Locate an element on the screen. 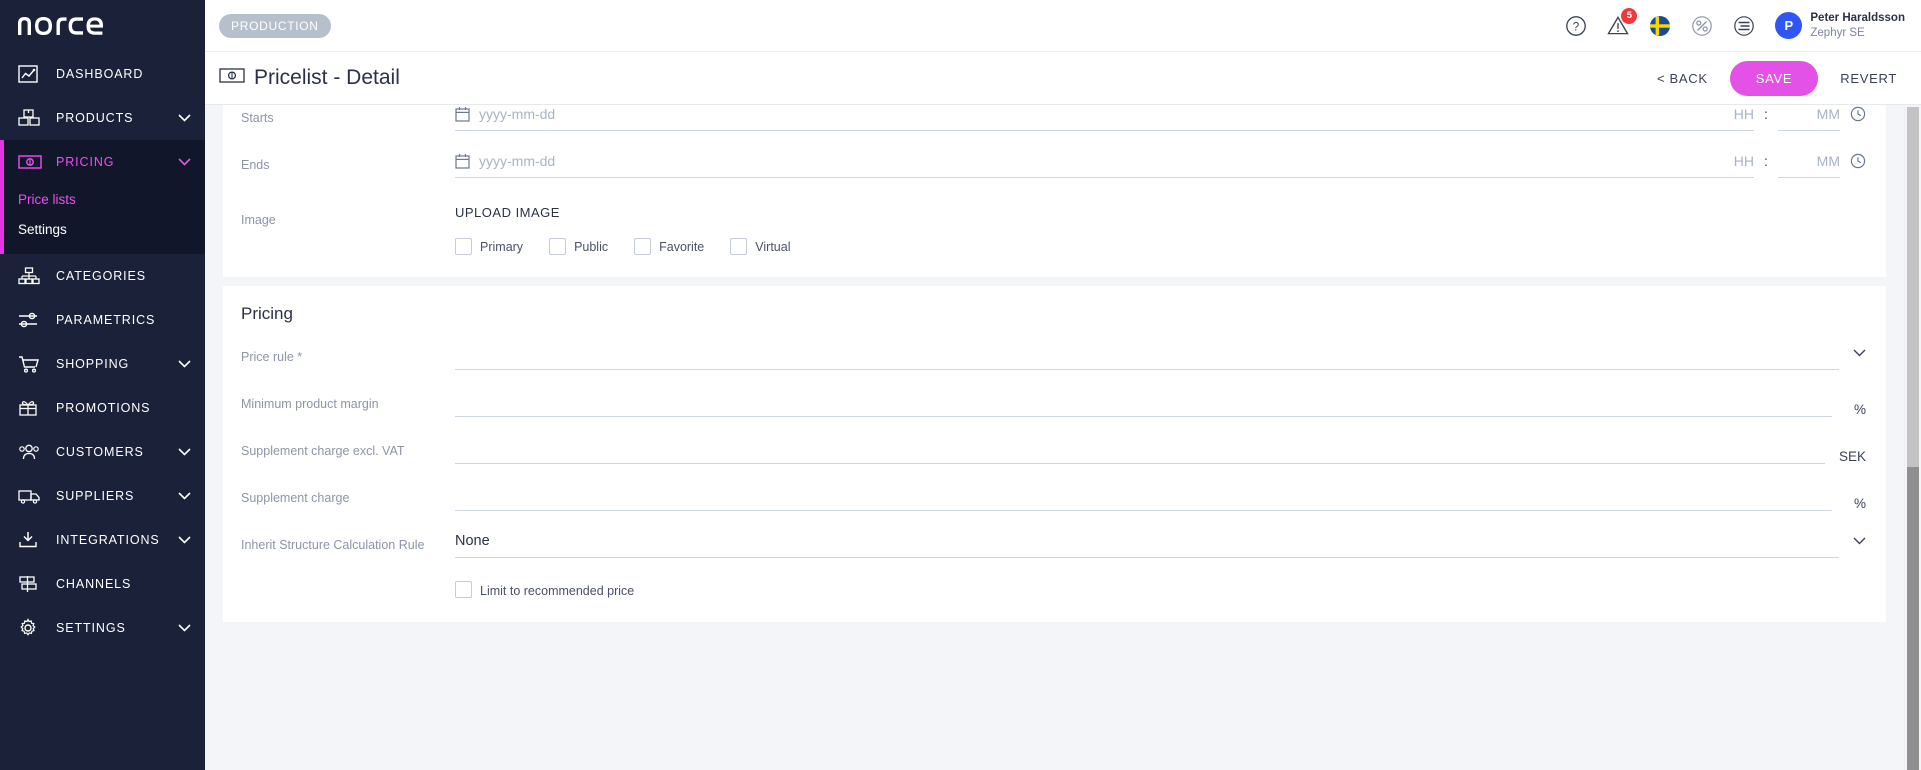 This screenshot has height=770, width=1921. calendar-icon is located at coordinates (462, 161).